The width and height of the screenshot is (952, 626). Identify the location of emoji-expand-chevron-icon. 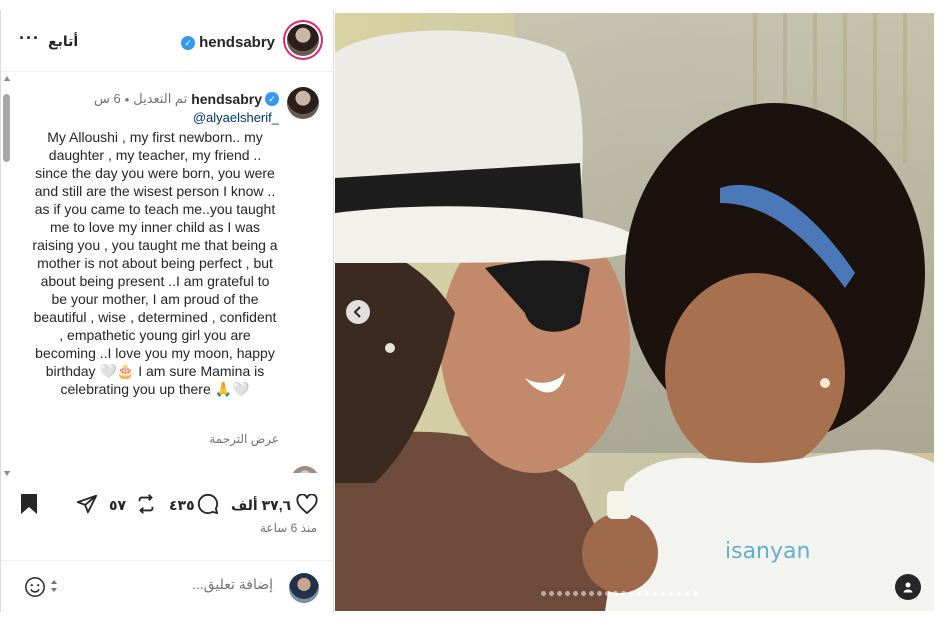
(54, 586).